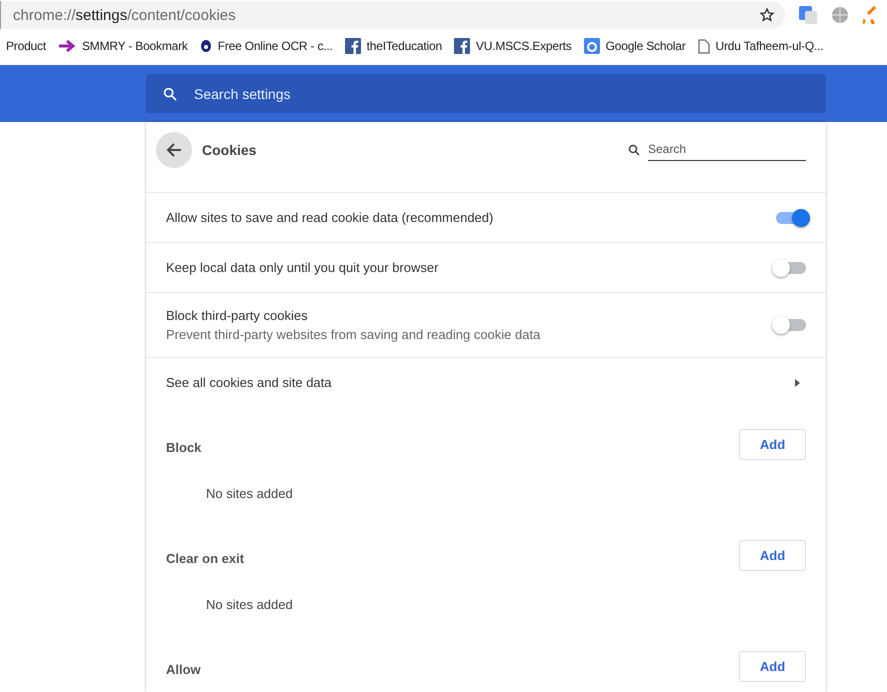  Describe the element at coordinates (123, 46) in the screenshot. I see `bookmark: SMMRY - Bookmark` at that location.